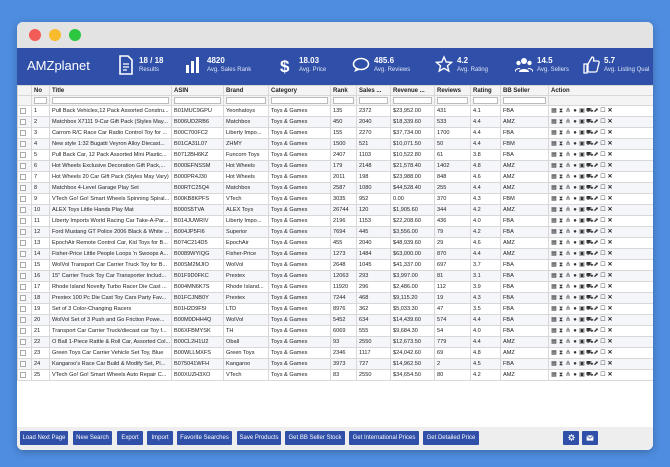 This screenshot has width=670, height=467. Describe the element at coordinates (343, 90) in the screenshot. I see `column-header-rank: Rank` at that location.